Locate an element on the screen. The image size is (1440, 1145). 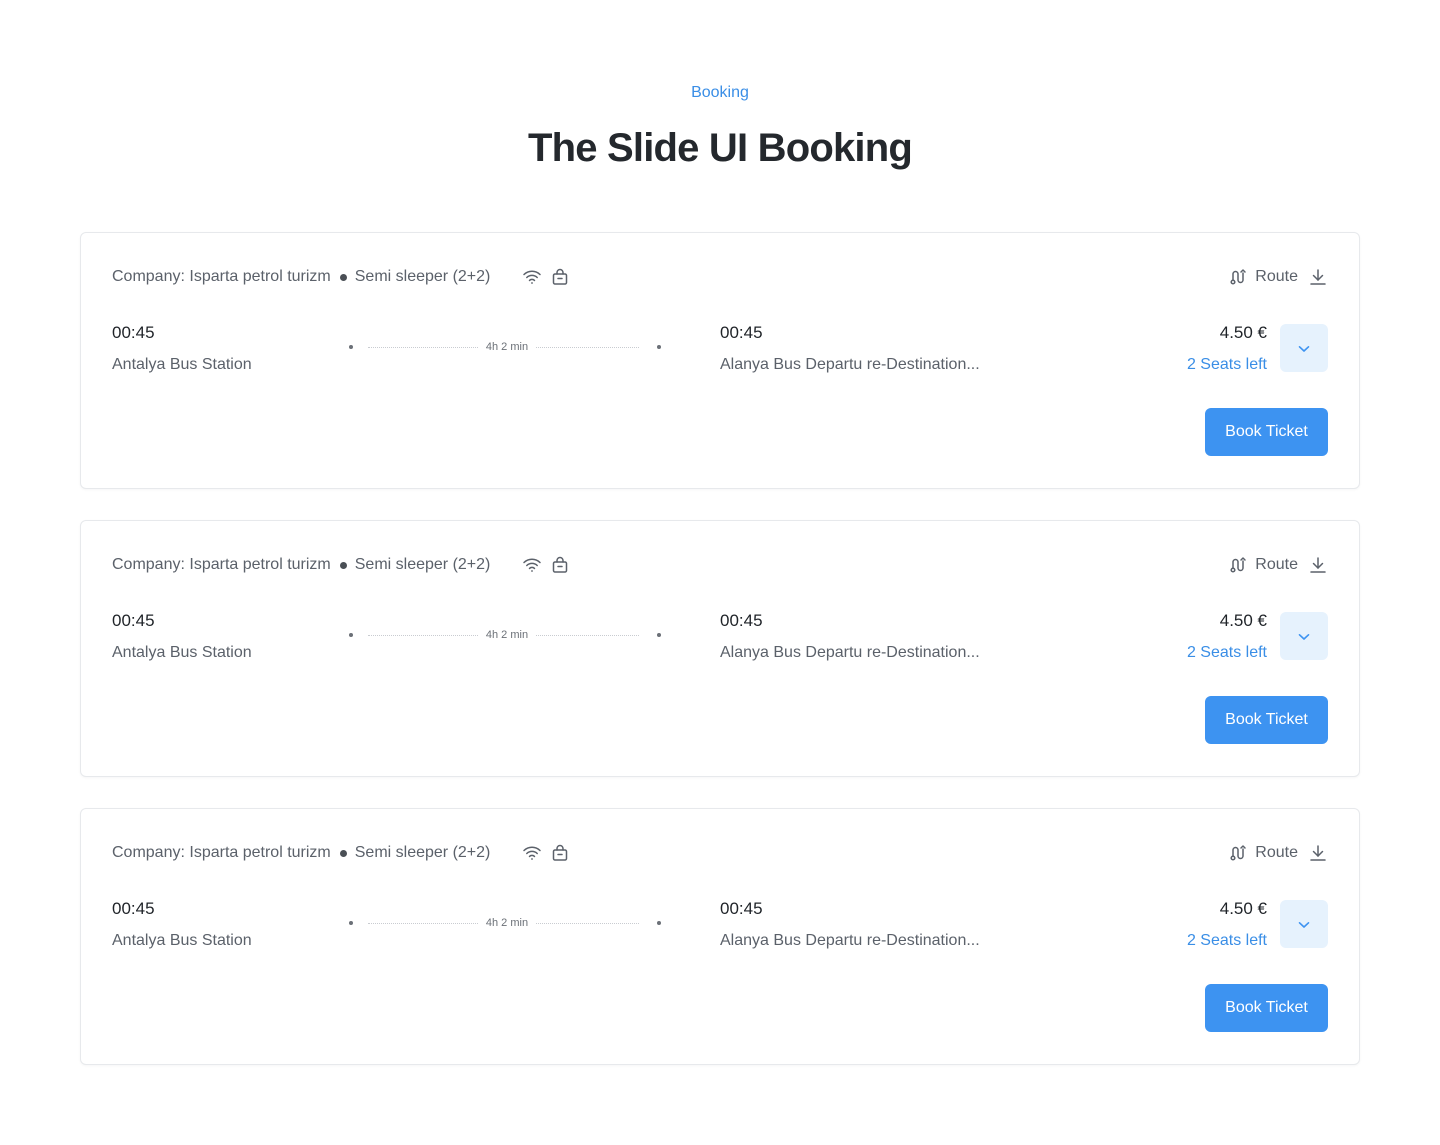
page-title: The Slide UI Booking is located at coordinates (720, 148).